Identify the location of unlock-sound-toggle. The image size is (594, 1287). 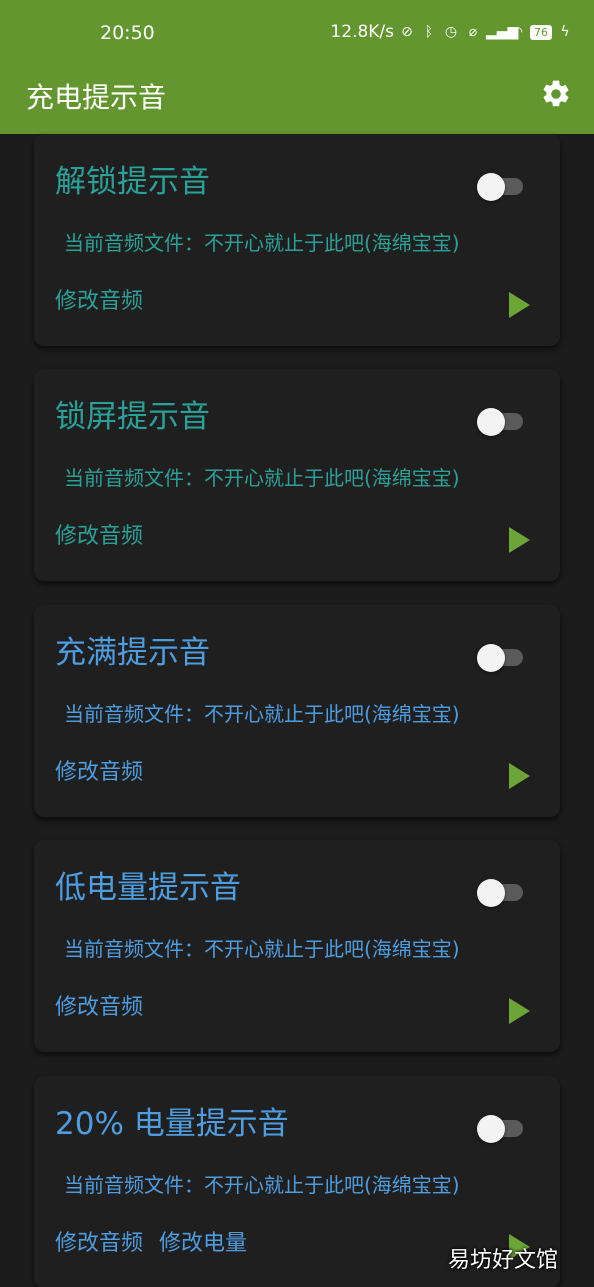
(500, 187).